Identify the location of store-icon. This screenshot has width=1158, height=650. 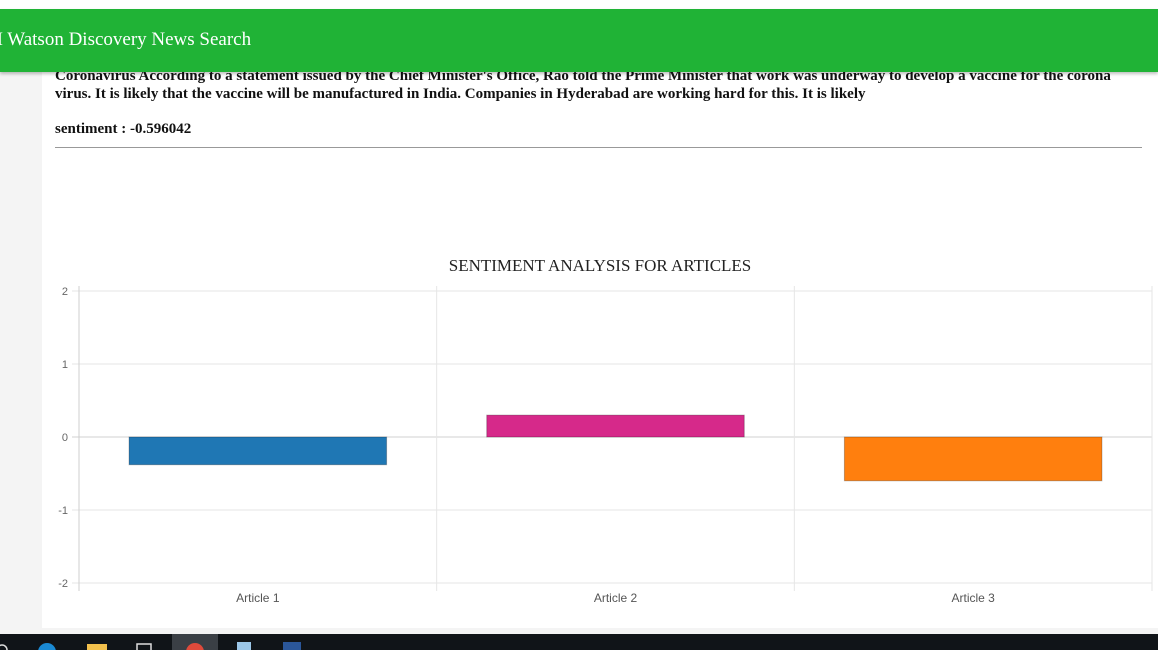
(145, 645).